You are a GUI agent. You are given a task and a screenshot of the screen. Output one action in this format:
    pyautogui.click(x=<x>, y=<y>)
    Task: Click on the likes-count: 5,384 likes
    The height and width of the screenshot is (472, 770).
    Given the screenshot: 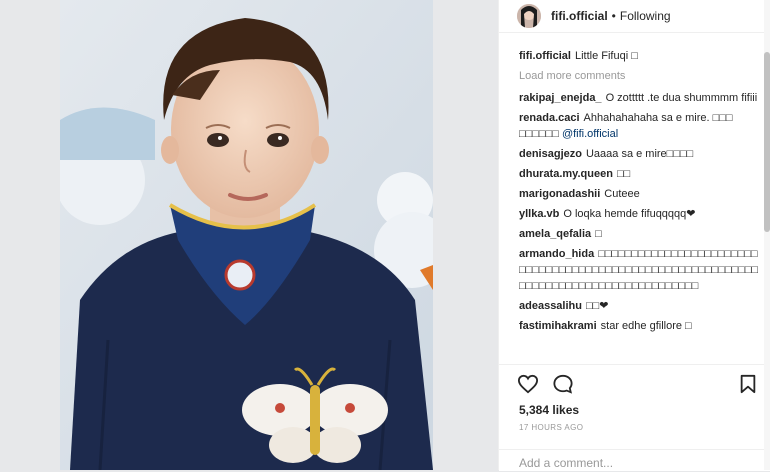 What is the action you would take?
    pyautogui.click(x=549, y=410)
    